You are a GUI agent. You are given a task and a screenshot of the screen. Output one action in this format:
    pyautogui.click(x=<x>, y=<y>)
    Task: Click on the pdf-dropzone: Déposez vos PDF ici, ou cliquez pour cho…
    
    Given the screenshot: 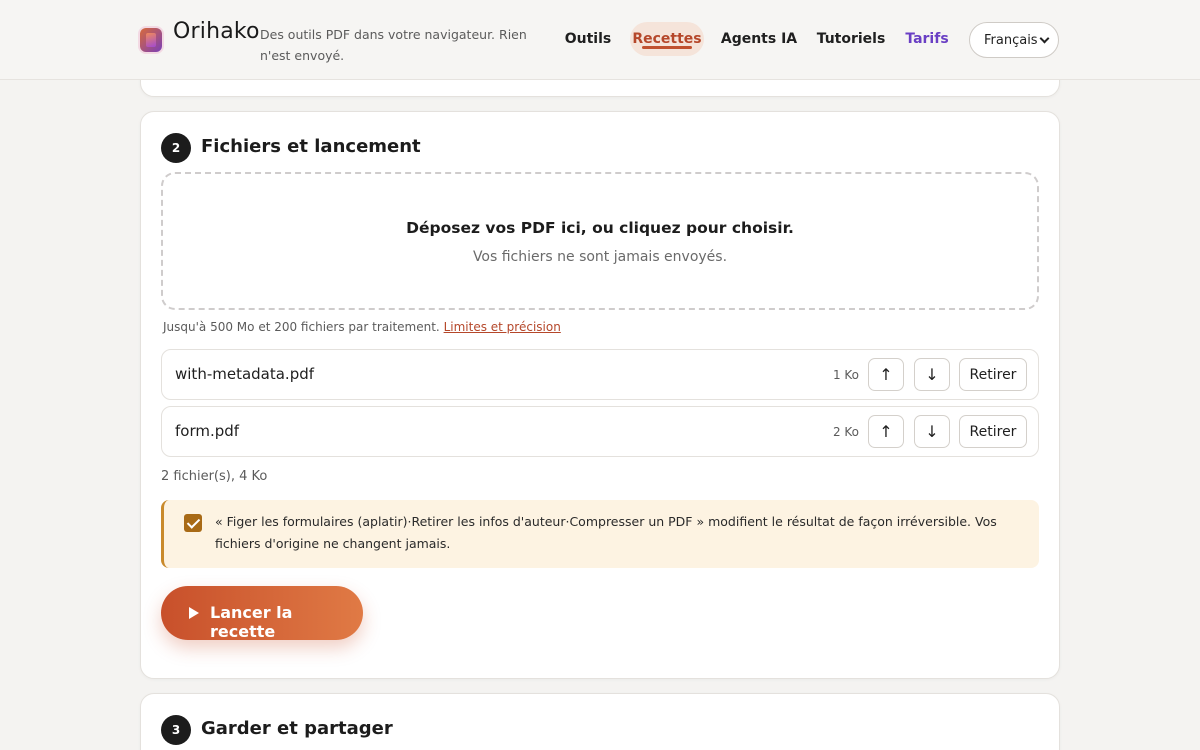 What is the action you would take?
    pyautogui.click(x=600, y=241)
    